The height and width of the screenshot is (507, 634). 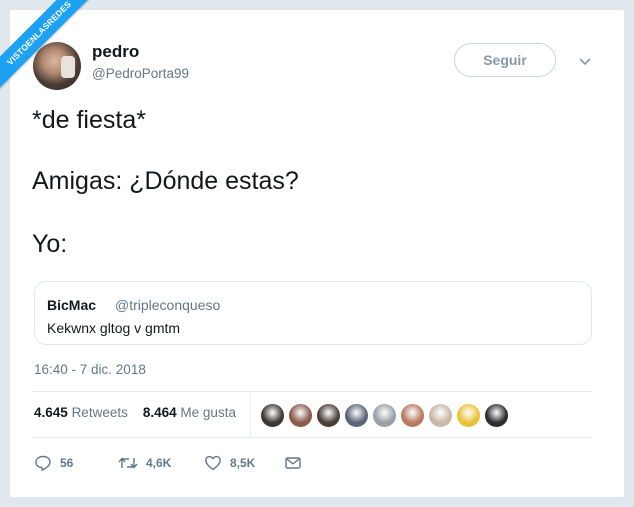 I want to click on chevron-down-icon, so click(x=585, y=61).